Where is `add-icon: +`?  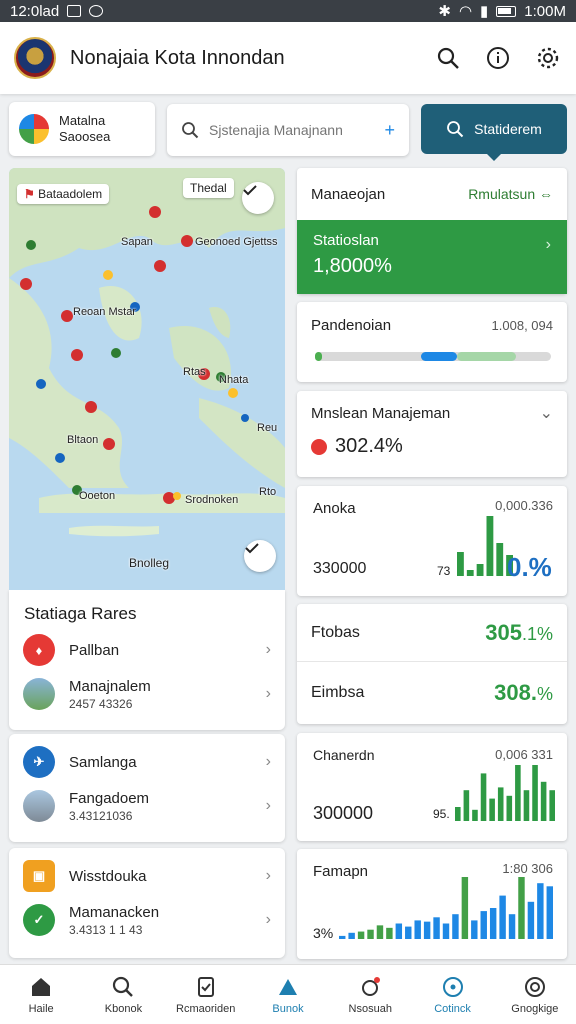 add-icon: + is located at coordinates (389, 130).